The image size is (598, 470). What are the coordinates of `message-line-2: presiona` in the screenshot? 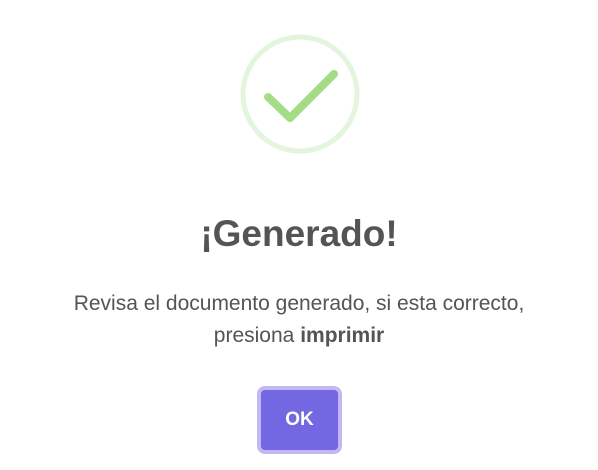 It's located at (254, 335).